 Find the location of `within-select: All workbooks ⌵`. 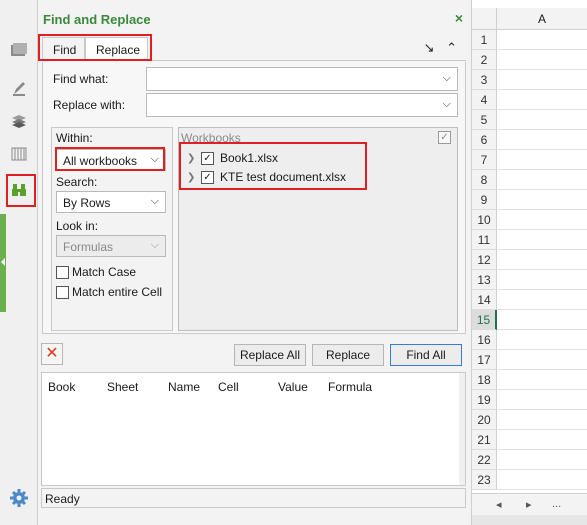

within-select: All workbooks ⌵ is located at coordinates (111, 160).